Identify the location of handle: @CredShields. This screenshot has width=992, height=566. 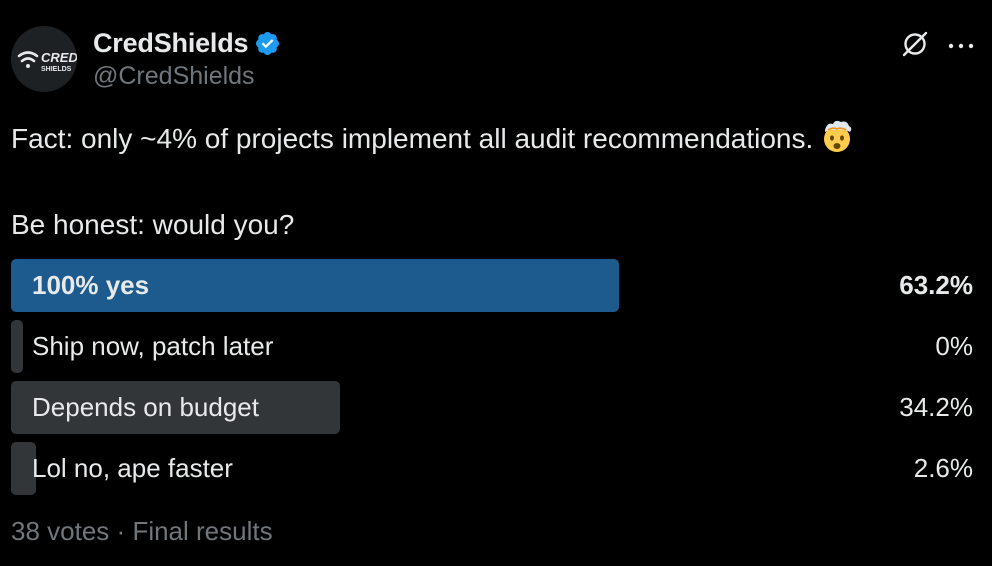
(187, 76).